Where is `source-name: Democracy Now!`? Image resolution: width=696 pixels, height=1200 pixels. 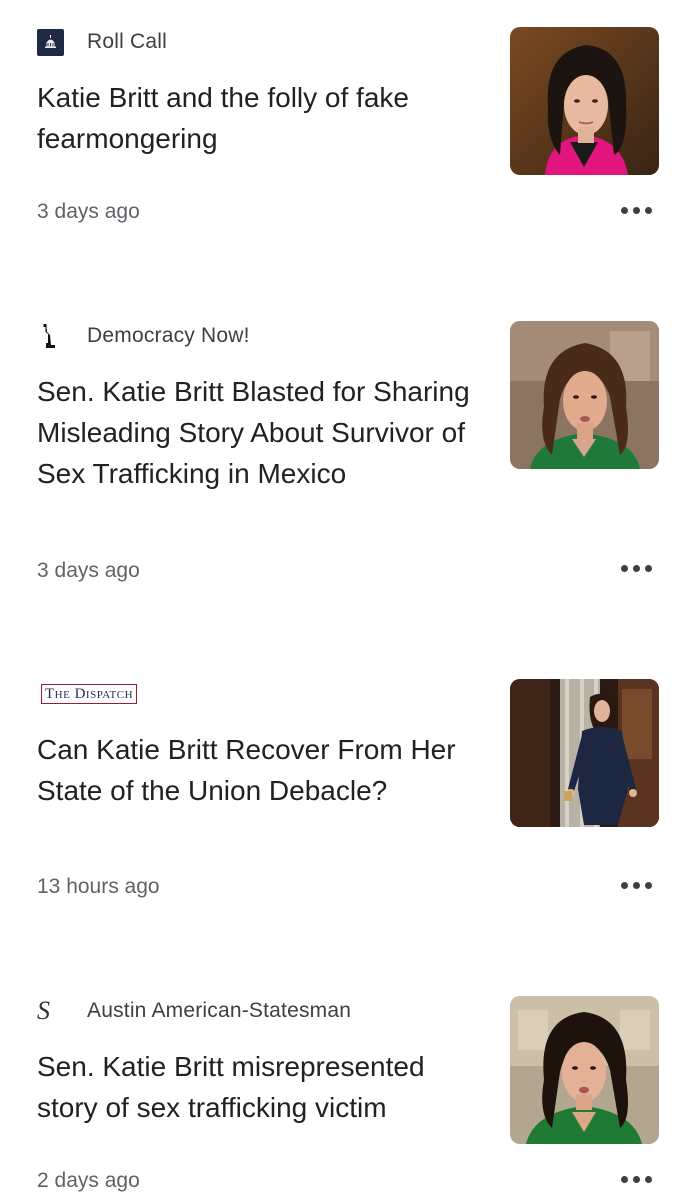 source-name: Democracy Now! is located at coordinates (168, 335).